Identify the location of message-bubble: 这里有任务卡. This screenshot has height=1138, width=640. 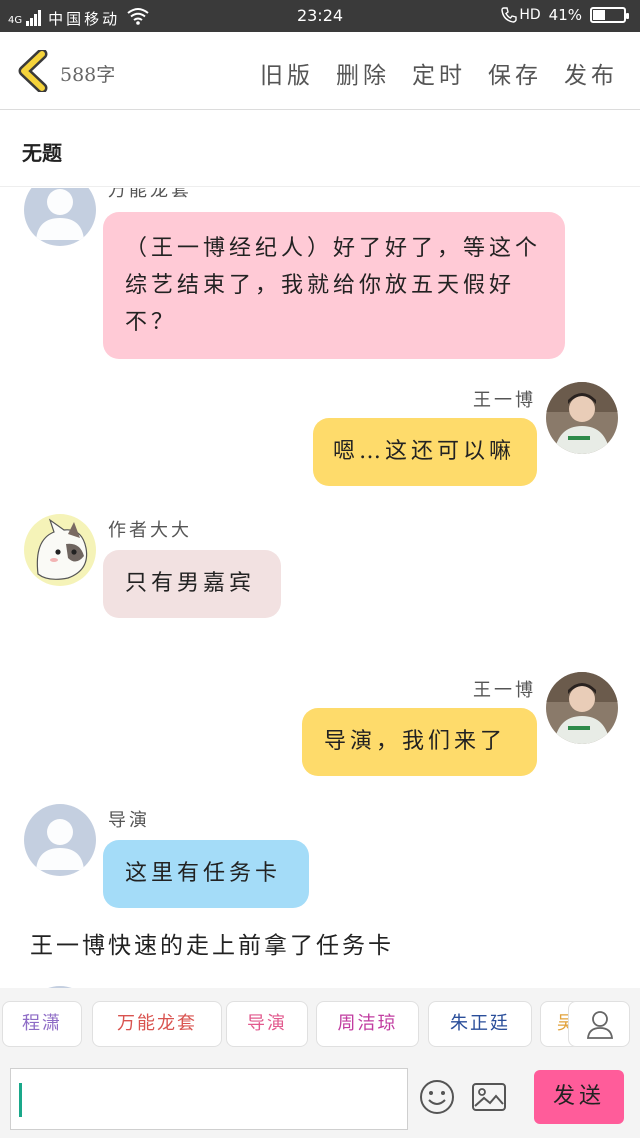
(206, 874).